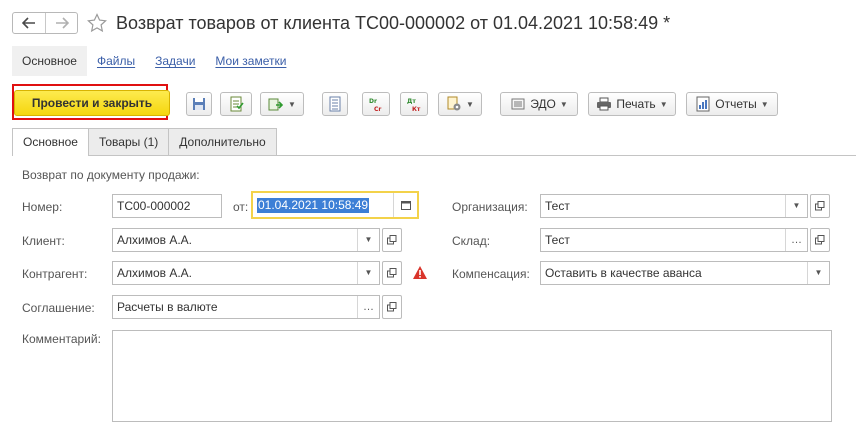  I want to click on warehouse-label: Склад:, so click(471, 241).